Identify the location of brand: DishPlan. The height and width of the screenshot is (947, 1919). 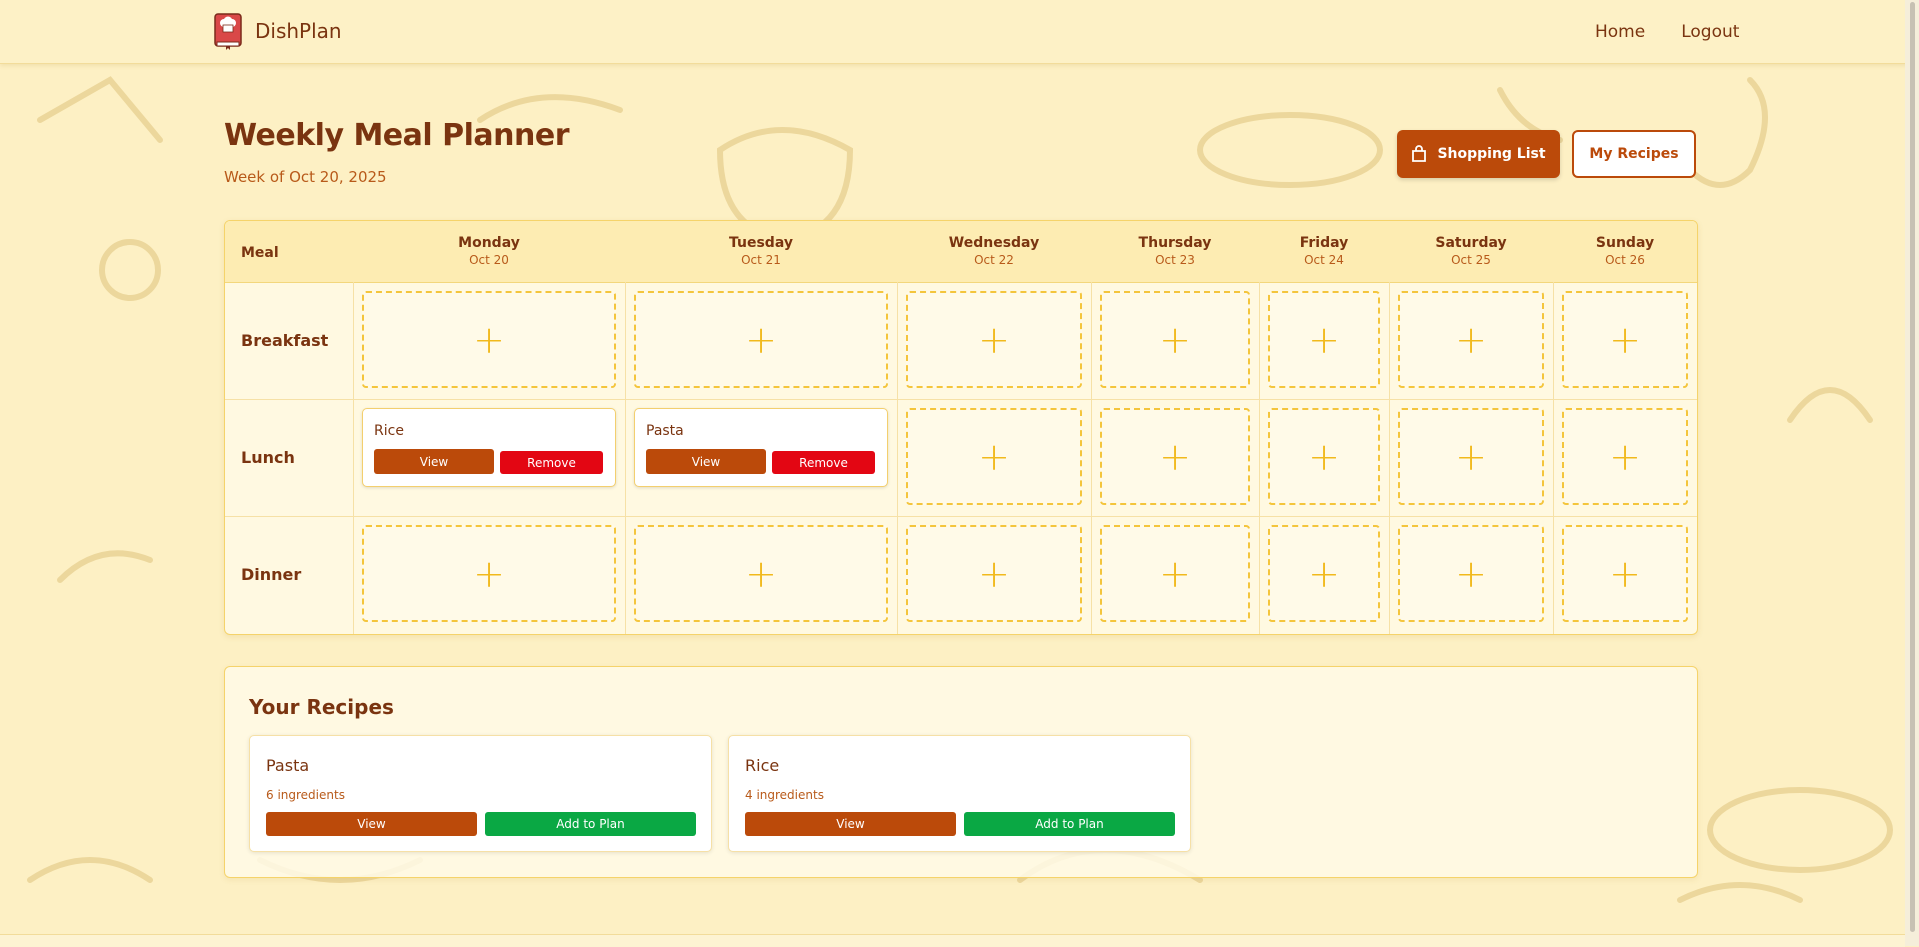
(277, 31).